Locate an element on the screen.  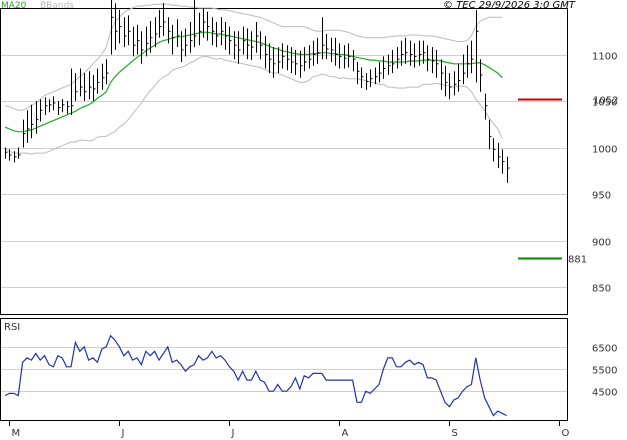
x-tick-label: S is located at coordinates (455, 433).